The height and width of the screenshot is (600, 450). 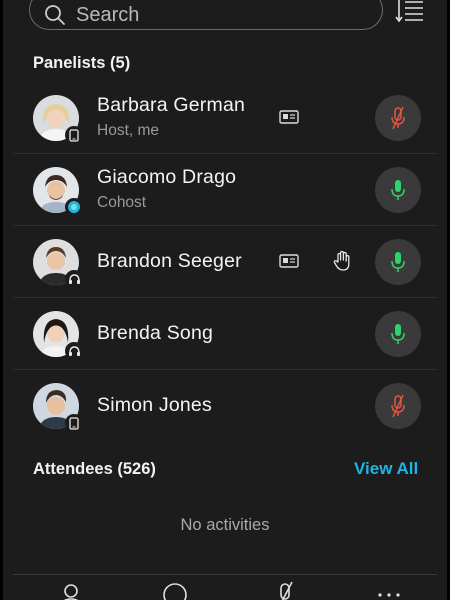 What do you see at coordinates (122, 202) in the screenshot?
I see `participant-role: Cohost` at bounding box center [122, 202].